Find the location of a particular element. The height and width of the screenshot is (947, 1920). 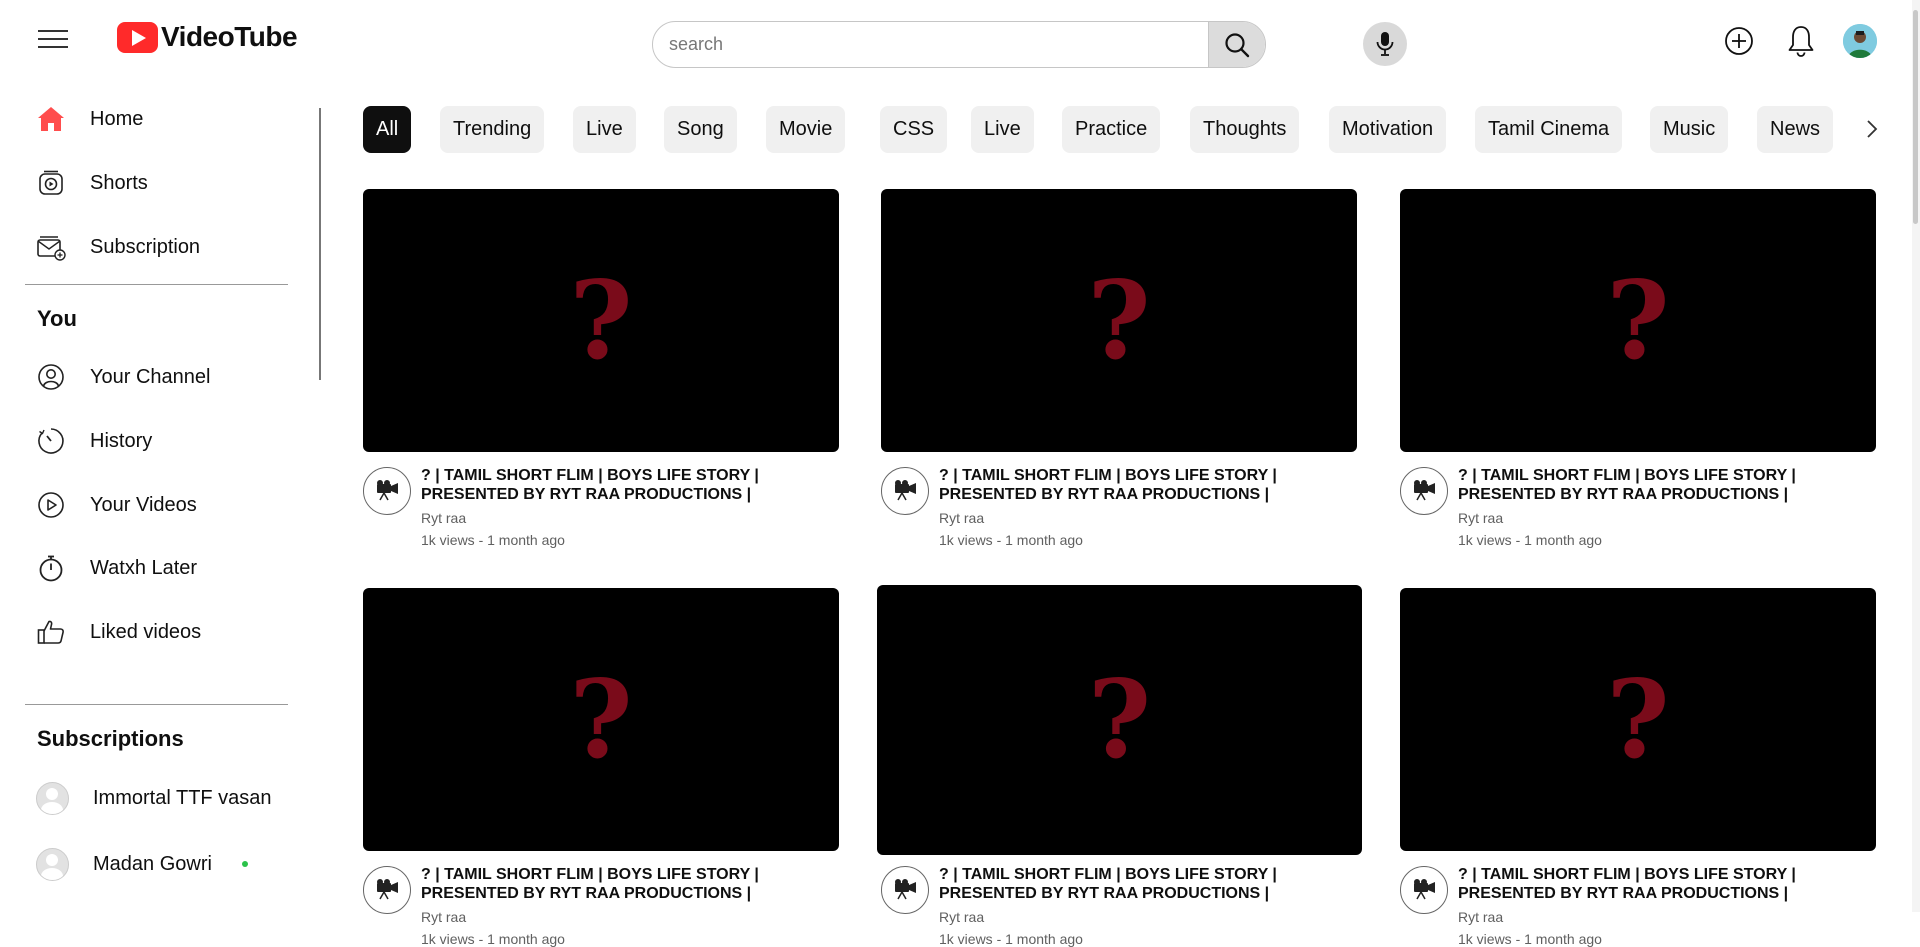

sidebar-item-shorts: Shorts is located at coordinates (164, 183).